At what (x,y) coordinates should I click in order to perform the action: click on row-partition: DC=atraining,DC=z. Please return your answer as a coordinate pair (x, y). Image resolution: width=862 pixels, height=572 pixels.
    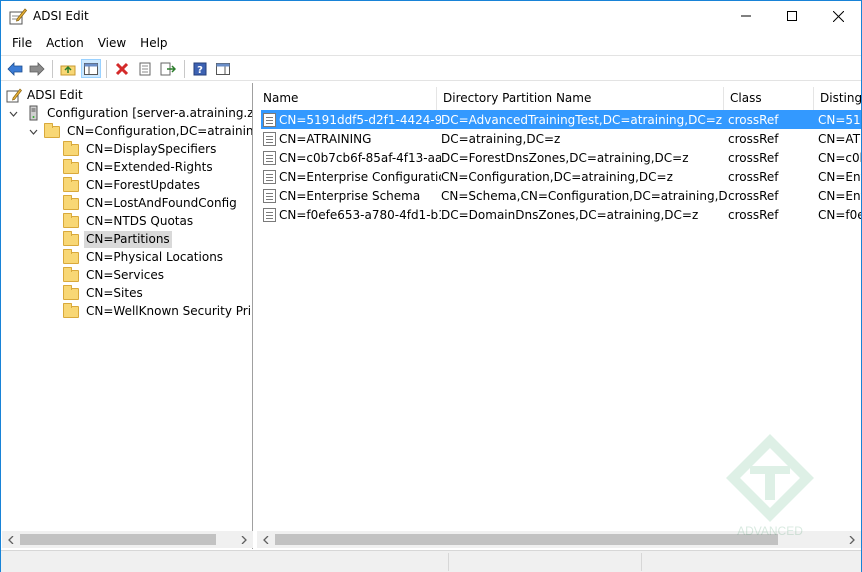
    Looking at the image, I should click on (501, 138).